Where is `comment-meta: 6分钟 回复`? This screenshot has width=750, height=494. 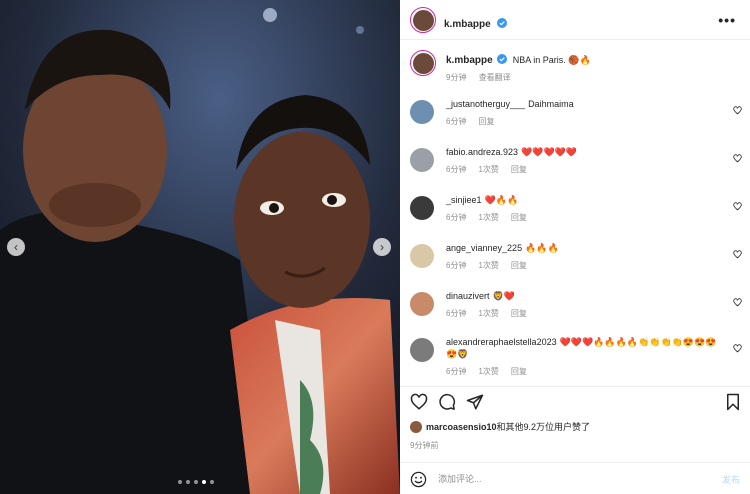 comment-meta: 6分钟 回复 is located at coordinates (586, 122).